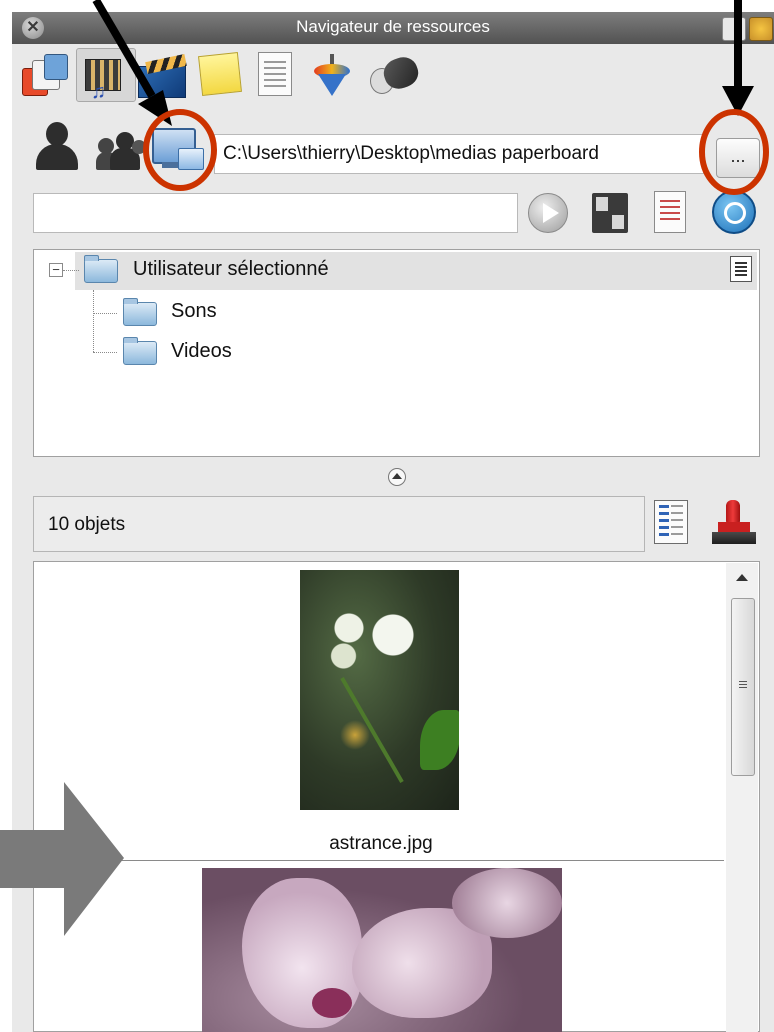 The image size is (774, 1032). I want to click on stamp-icon, so click(734, 523).